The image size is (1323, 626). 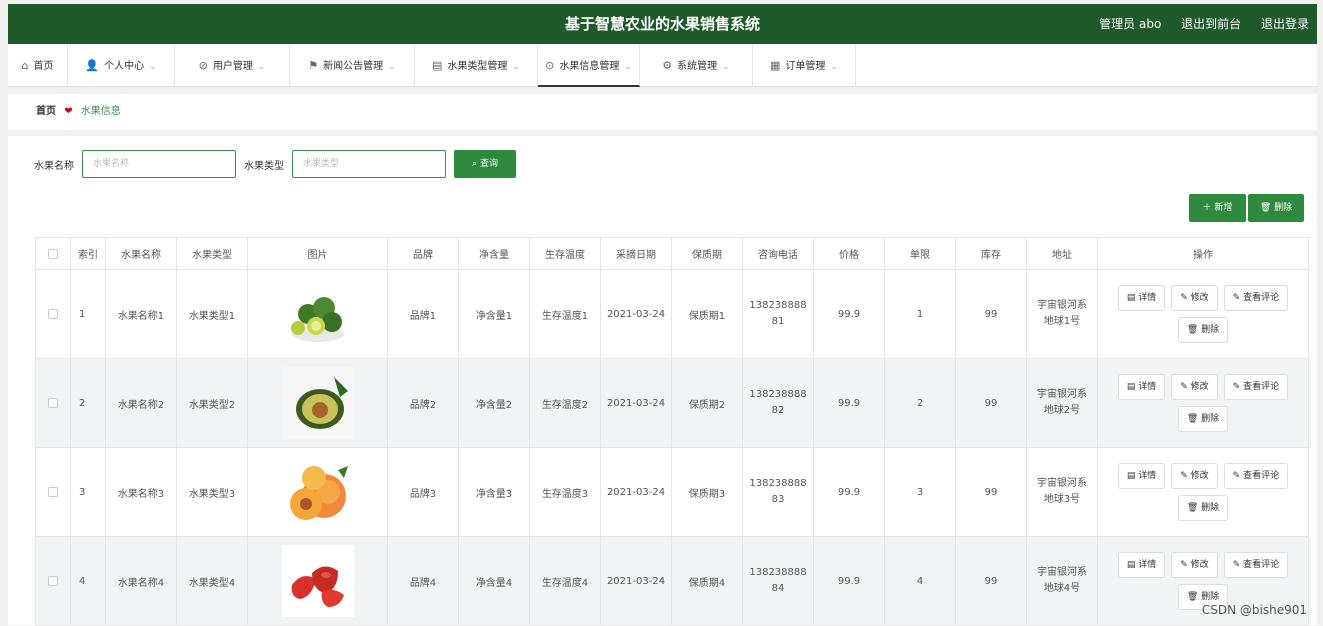 I want to click on nav-item-2: ⊘用户管理⌄, so click(x=232, y=65).